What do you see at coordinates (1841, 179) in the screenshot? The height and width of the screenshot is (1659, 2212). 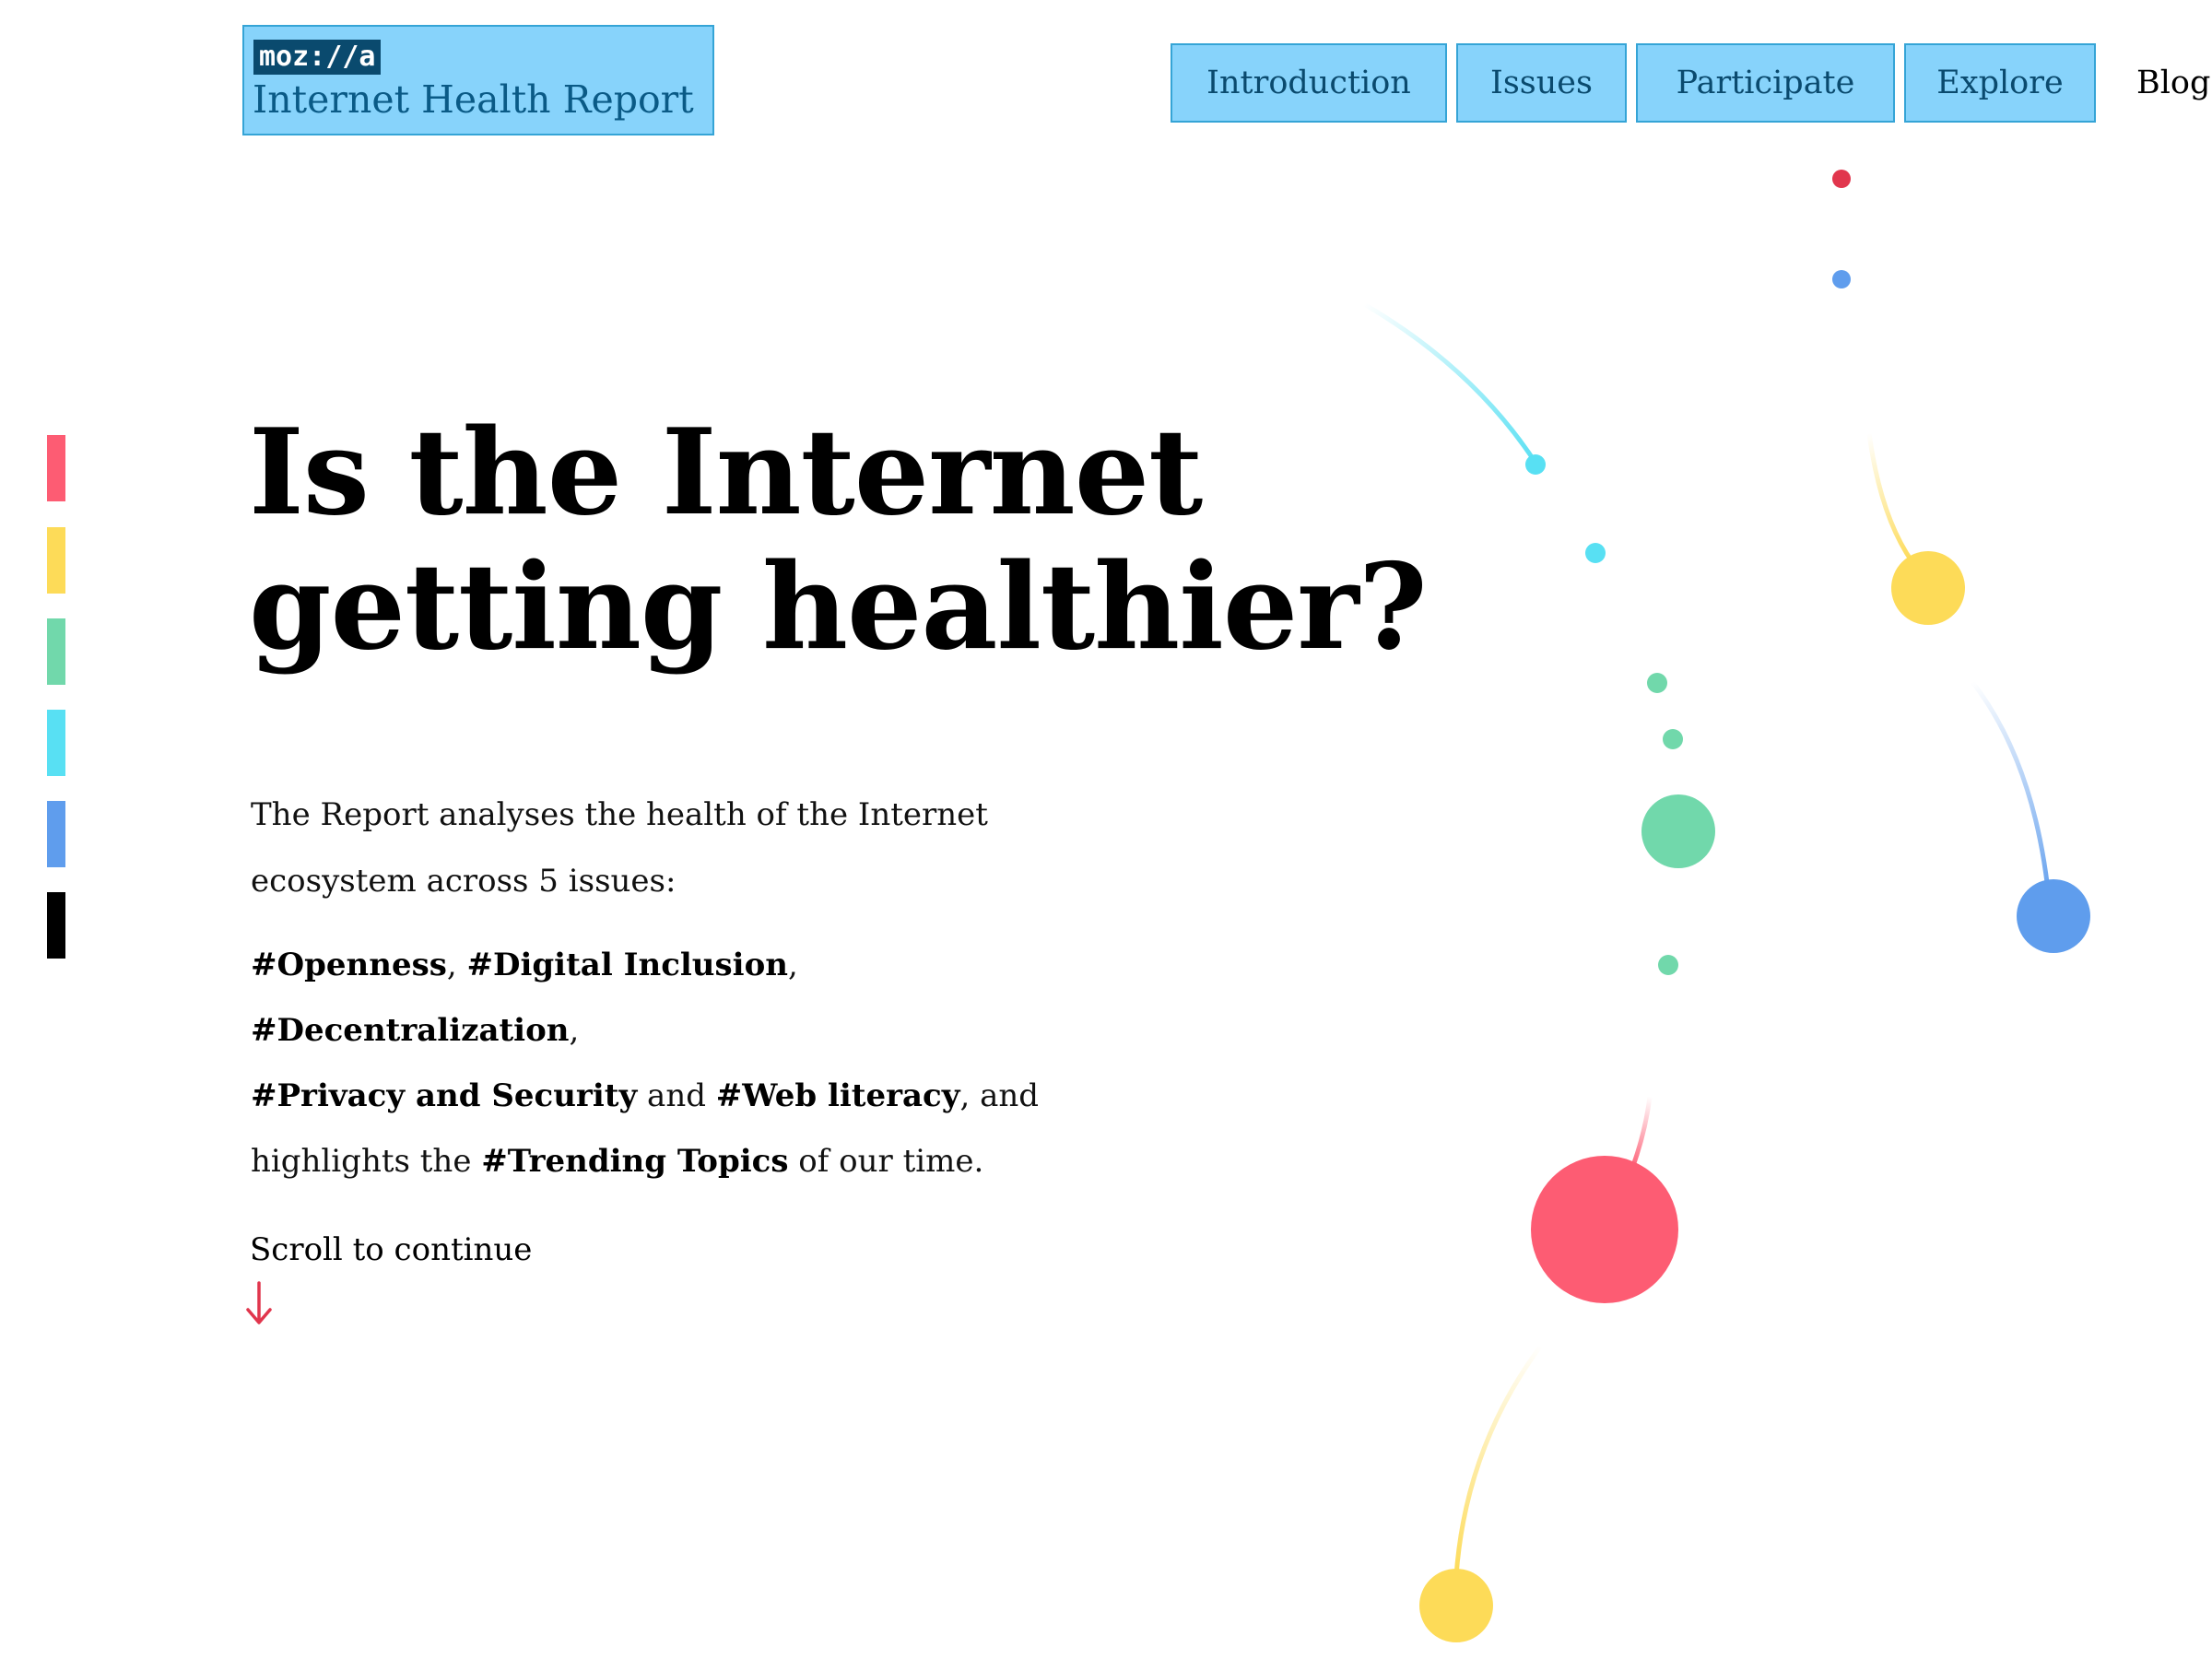 I see `dot-red-small` at bounding box center [1841, 179].